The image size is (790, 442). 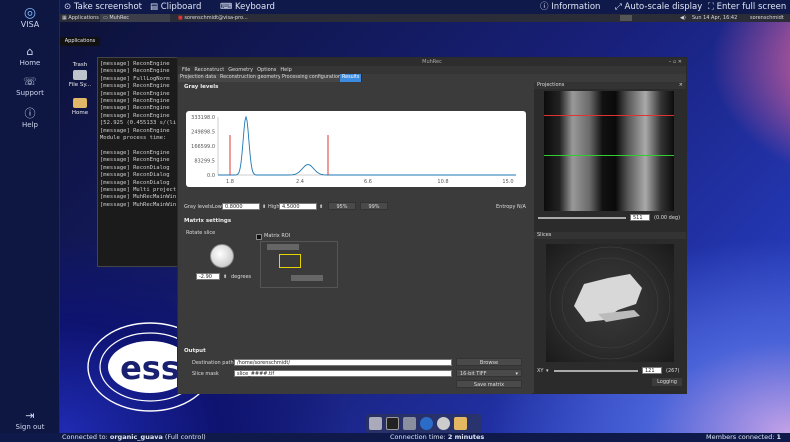 What do you see at coordinates (767, 18) in the screenshot?
I see `user-menu: sorenschmidt` at bounding box center [767, 18].